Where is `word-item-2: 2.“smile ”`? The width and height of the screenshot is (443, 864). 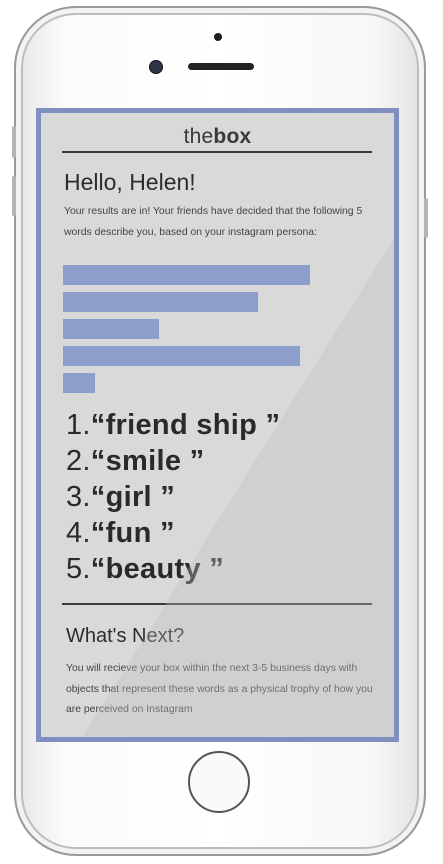 word-item-2: 2.“smile ” is located at coordinates (173, 461).